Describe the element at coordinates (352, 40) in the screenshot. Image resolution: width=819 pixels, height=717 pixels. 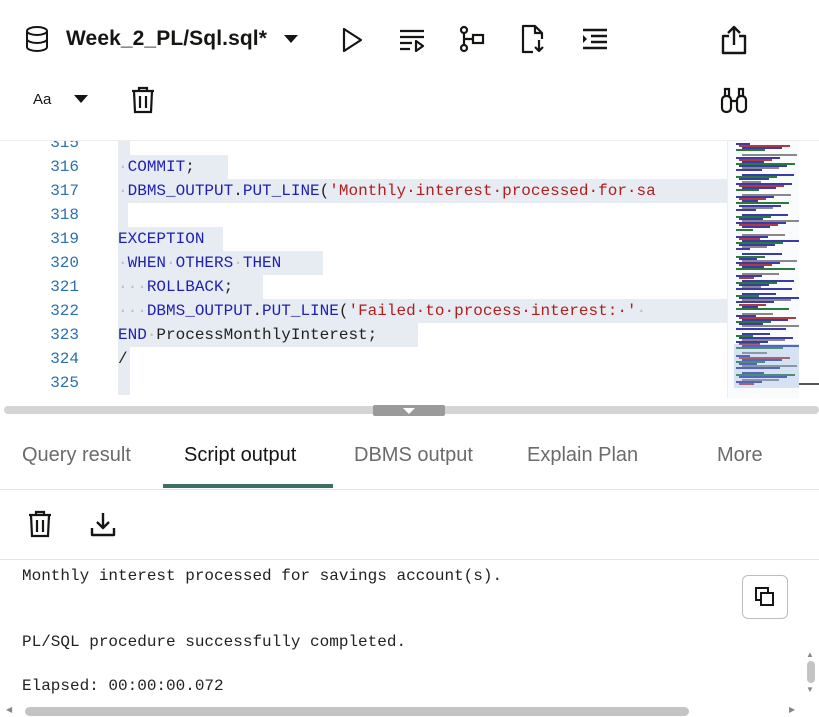
I see `run-icon` at that location.